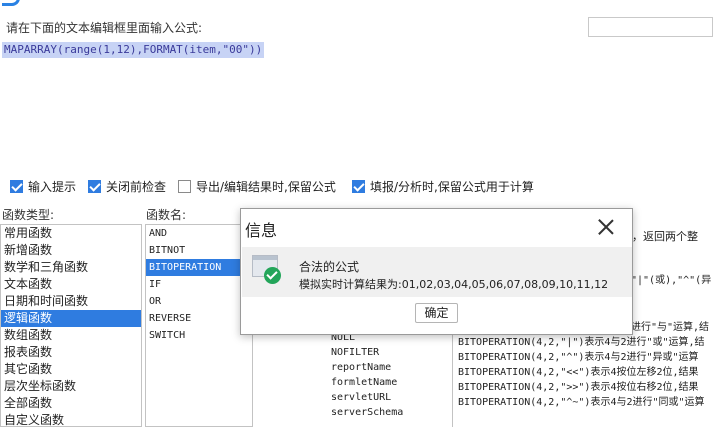 The width and height of the screenshot is (713, 427). Describe the element at coordinates (671, 280) in the screenshot. I see `description-line: "|"(或),"^"(异` at that location.